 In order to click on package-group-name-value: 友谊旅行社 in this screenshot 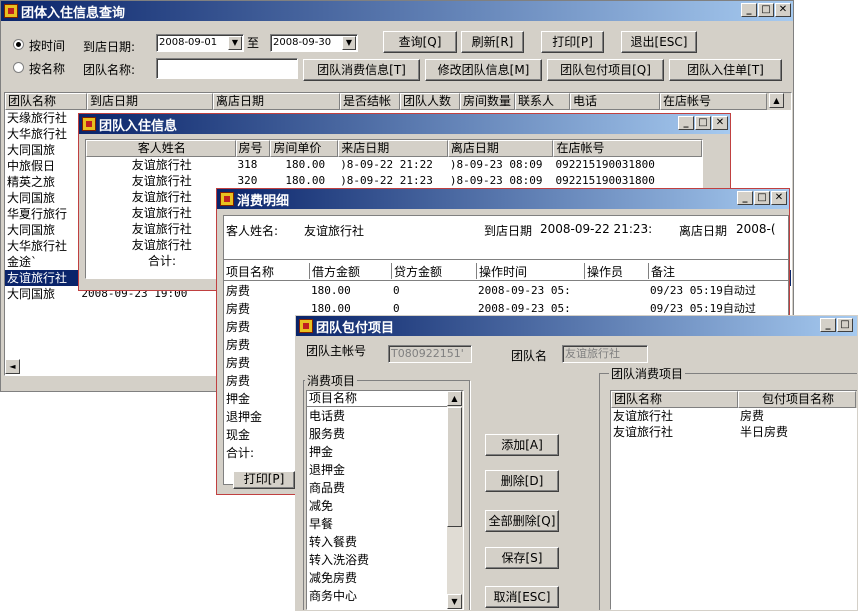, I will do `click(592, 353)`.